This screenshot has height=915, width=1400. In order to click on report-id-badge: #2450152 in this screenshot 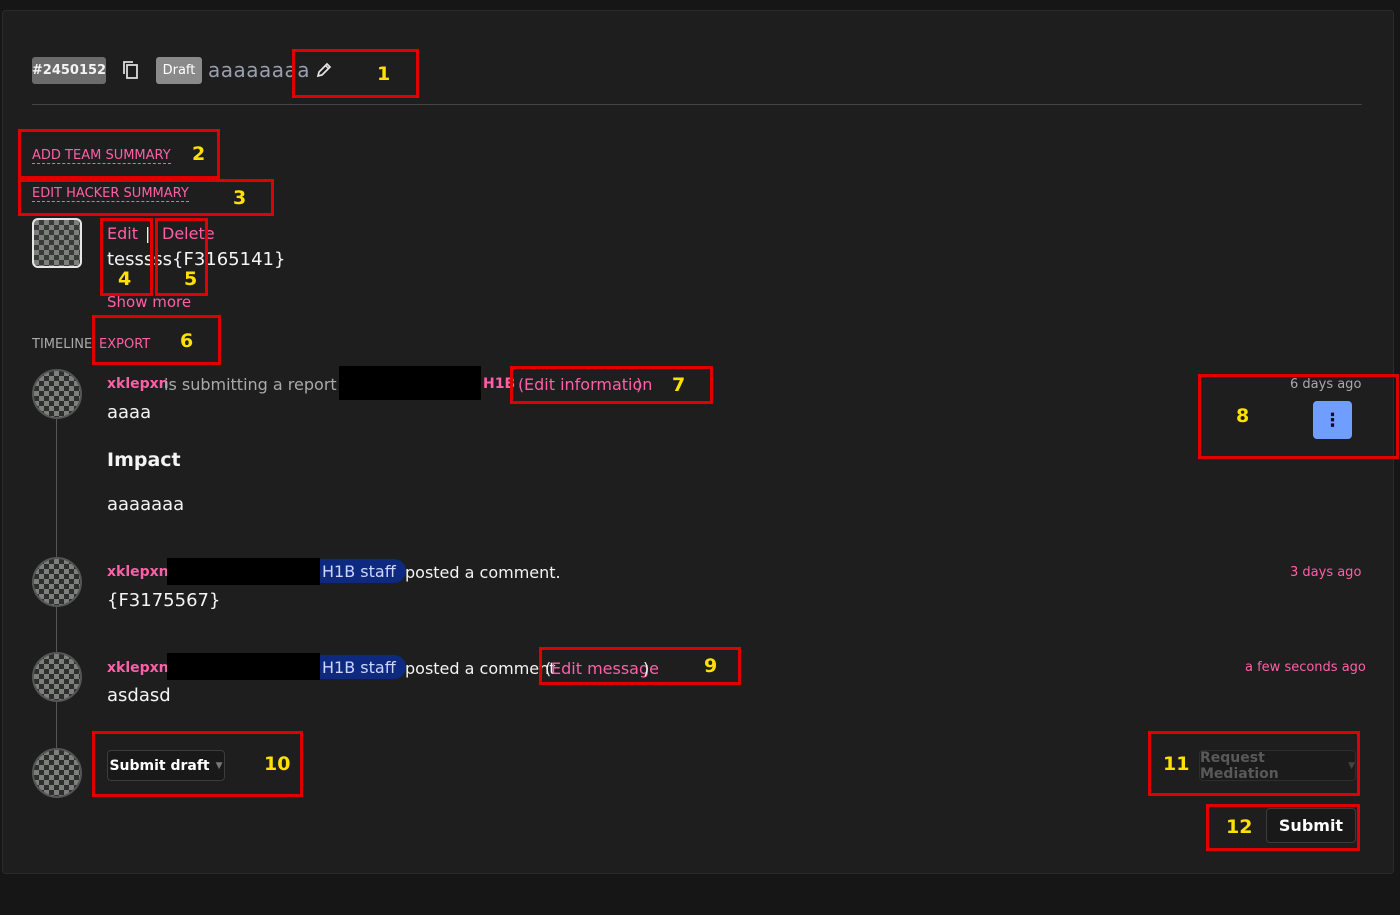, I will do `click(69, 70)`.